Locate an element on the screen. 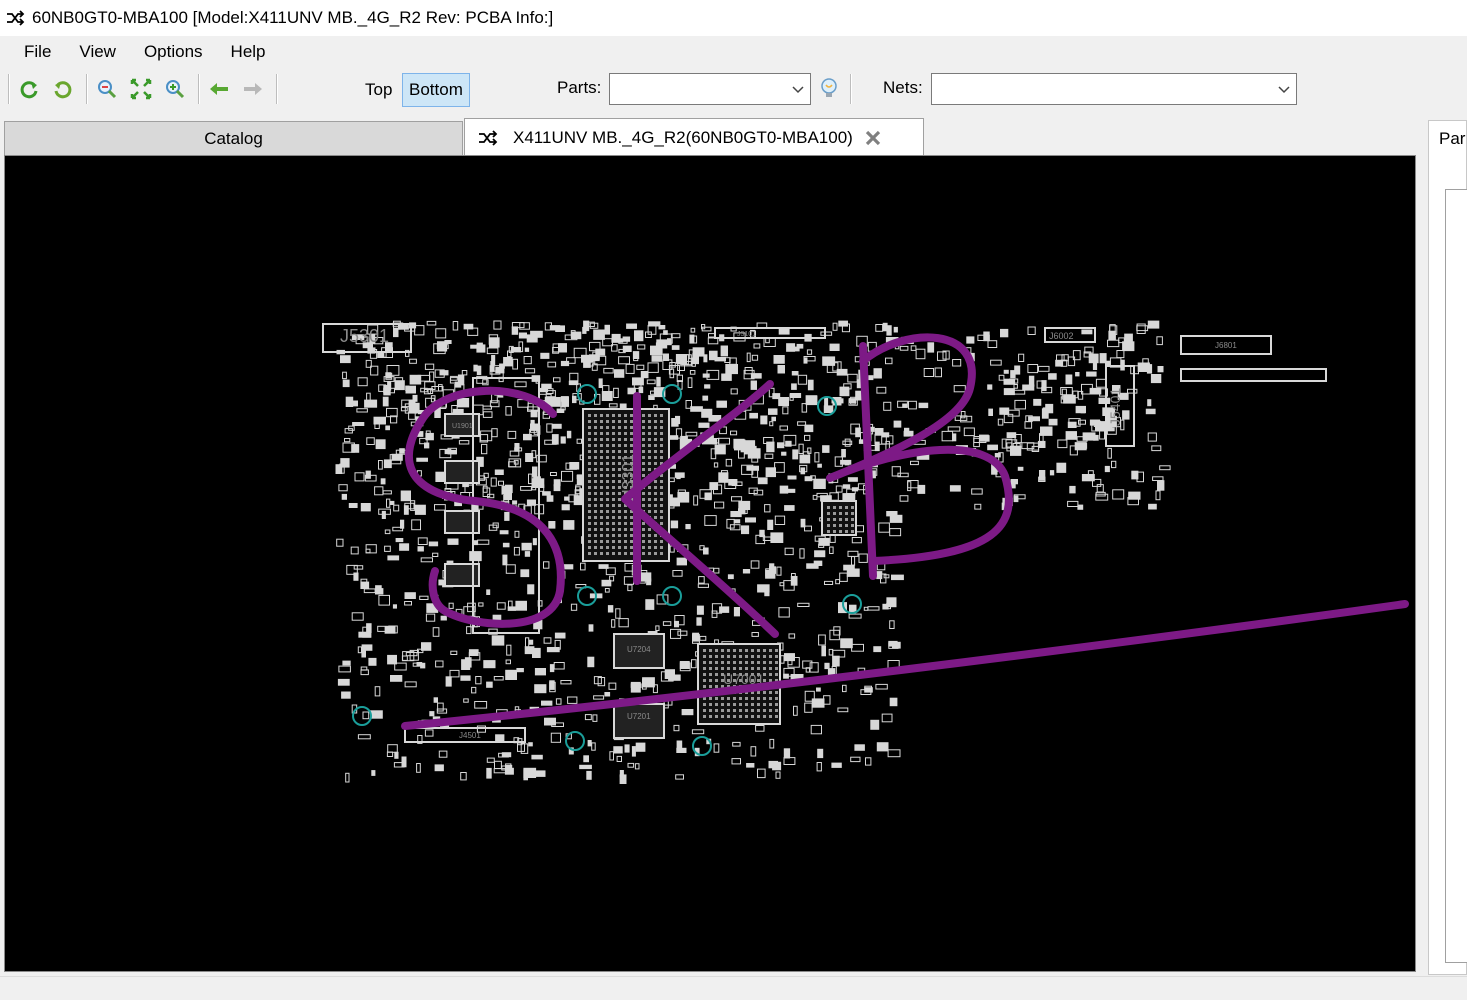 This screenshot has height=1000, width=1467. rotate-button is located at coordinates (63, 89).